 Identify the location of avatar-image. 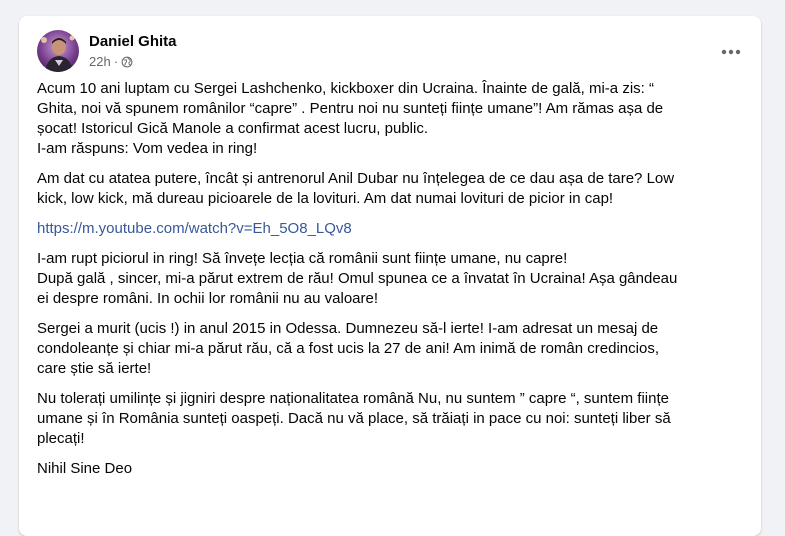
(58, 51).